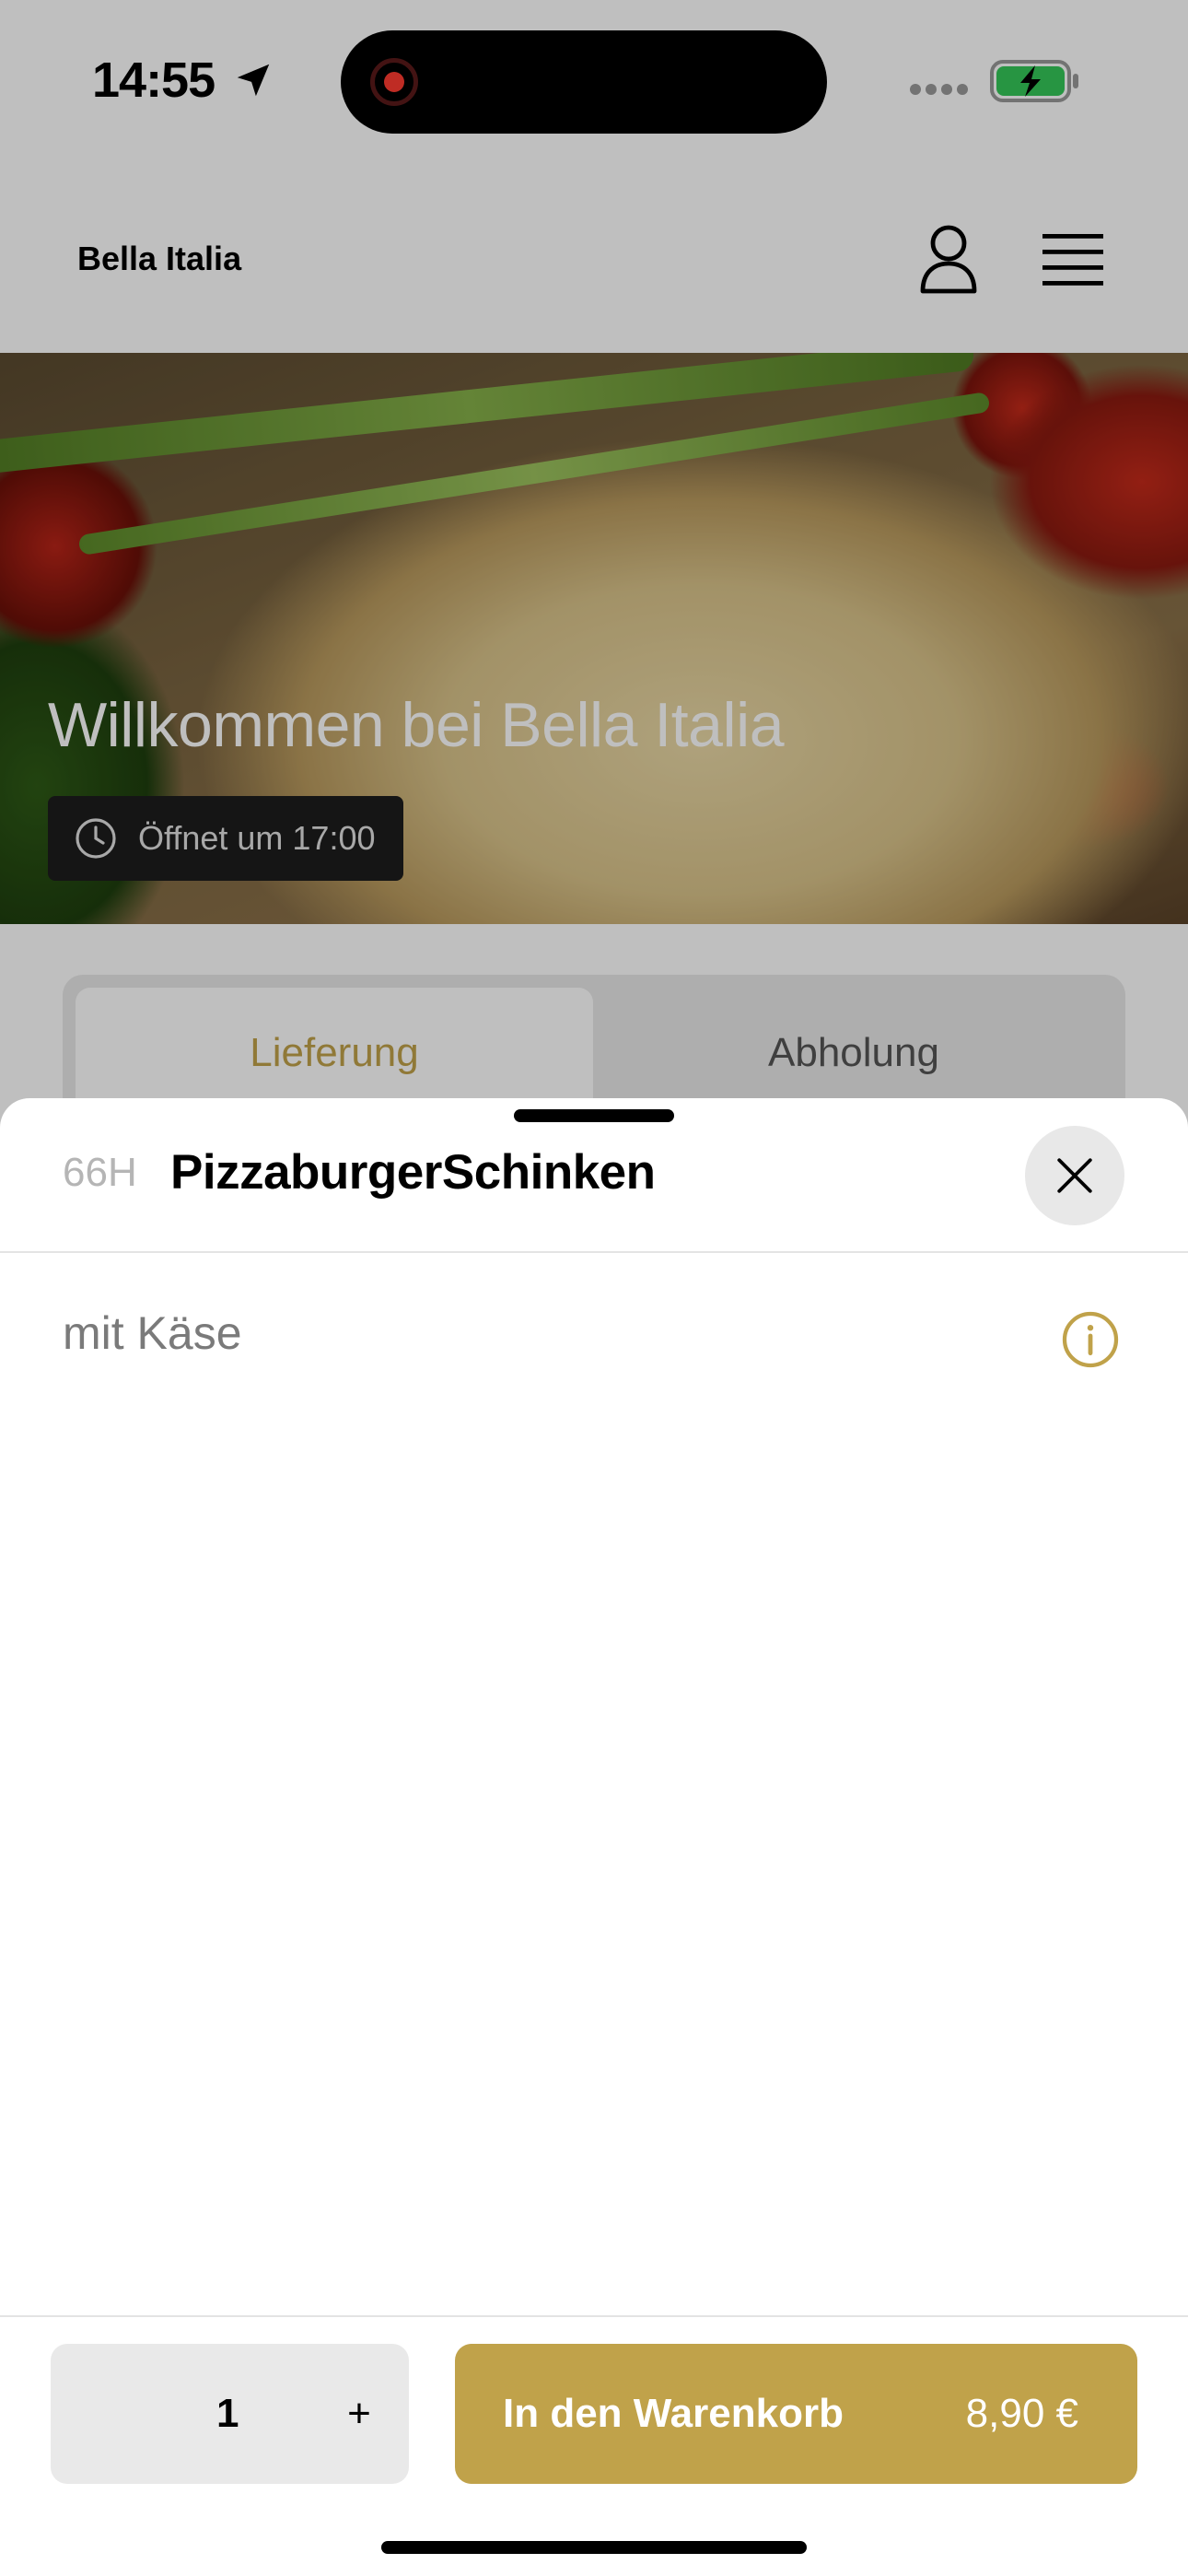 Image resolution: width=1188 pixels, height=2576 pixels. I want to click on quantity-value: 1, so click(227, 2413).